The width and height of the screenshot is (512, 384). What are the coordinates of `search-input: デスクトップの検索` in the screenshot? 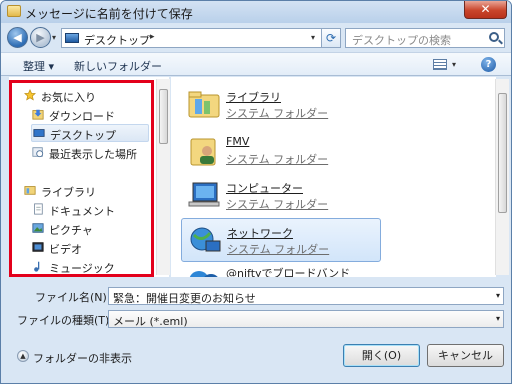 It's located at (425, 38).